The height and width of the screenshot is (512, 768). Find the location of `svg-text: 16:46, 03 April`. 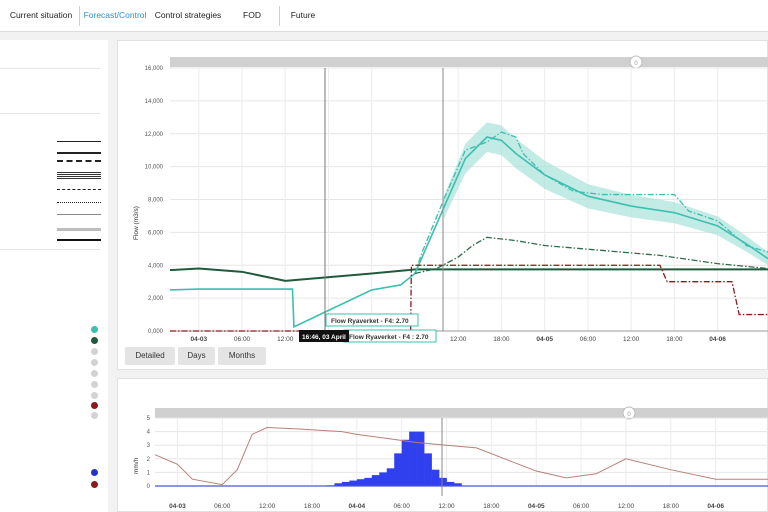

svg-text: 16:46, 03 April is located at coordinates (324, 337).